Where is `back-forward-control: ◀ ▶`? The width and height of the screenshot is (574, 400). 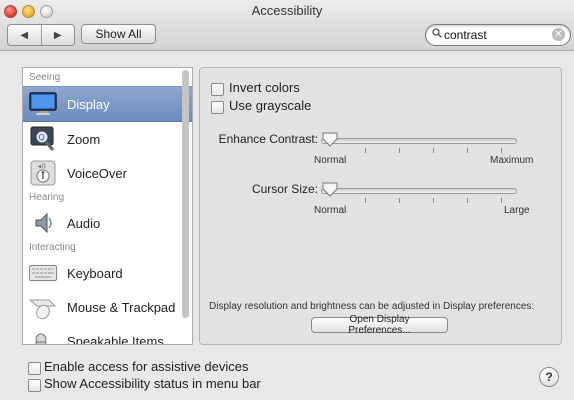
back-forward-control: ◀ ▶ is located at coordinates (41, 35).